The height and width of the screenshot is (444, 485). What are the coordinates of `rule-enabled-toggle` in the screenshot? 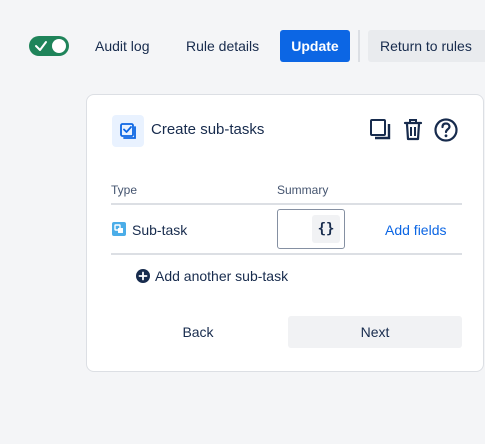 It's located at (49, 46).